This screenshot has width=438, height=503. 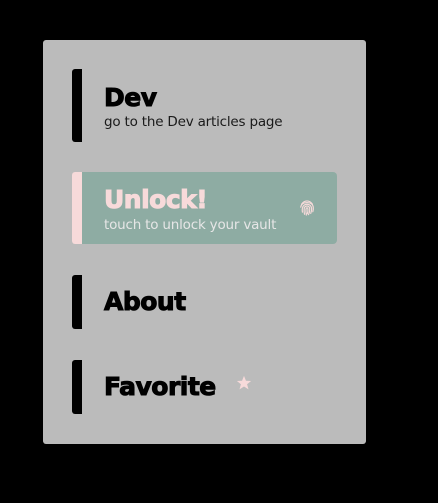 I want to click on menu-item-dev: Dev go to the Dev articles page, so click(x=204, y=105).